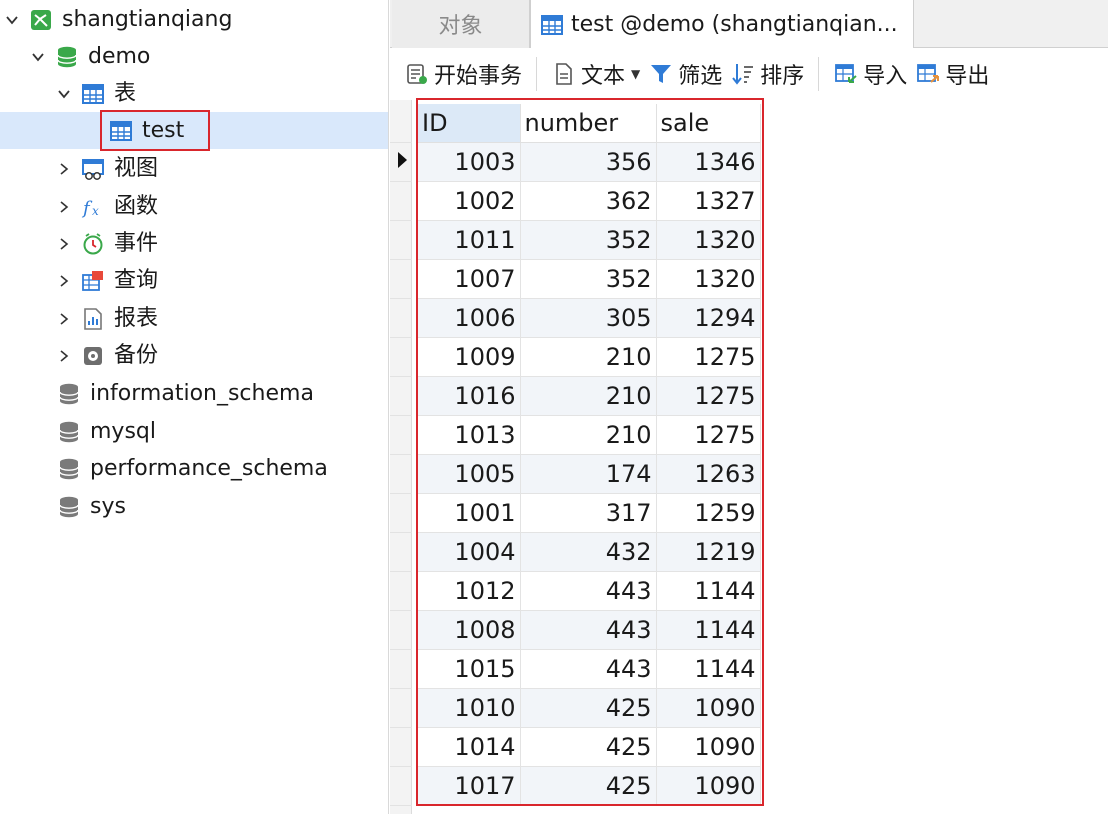  I want to click on cell-id: 1010, so click(469, 708).